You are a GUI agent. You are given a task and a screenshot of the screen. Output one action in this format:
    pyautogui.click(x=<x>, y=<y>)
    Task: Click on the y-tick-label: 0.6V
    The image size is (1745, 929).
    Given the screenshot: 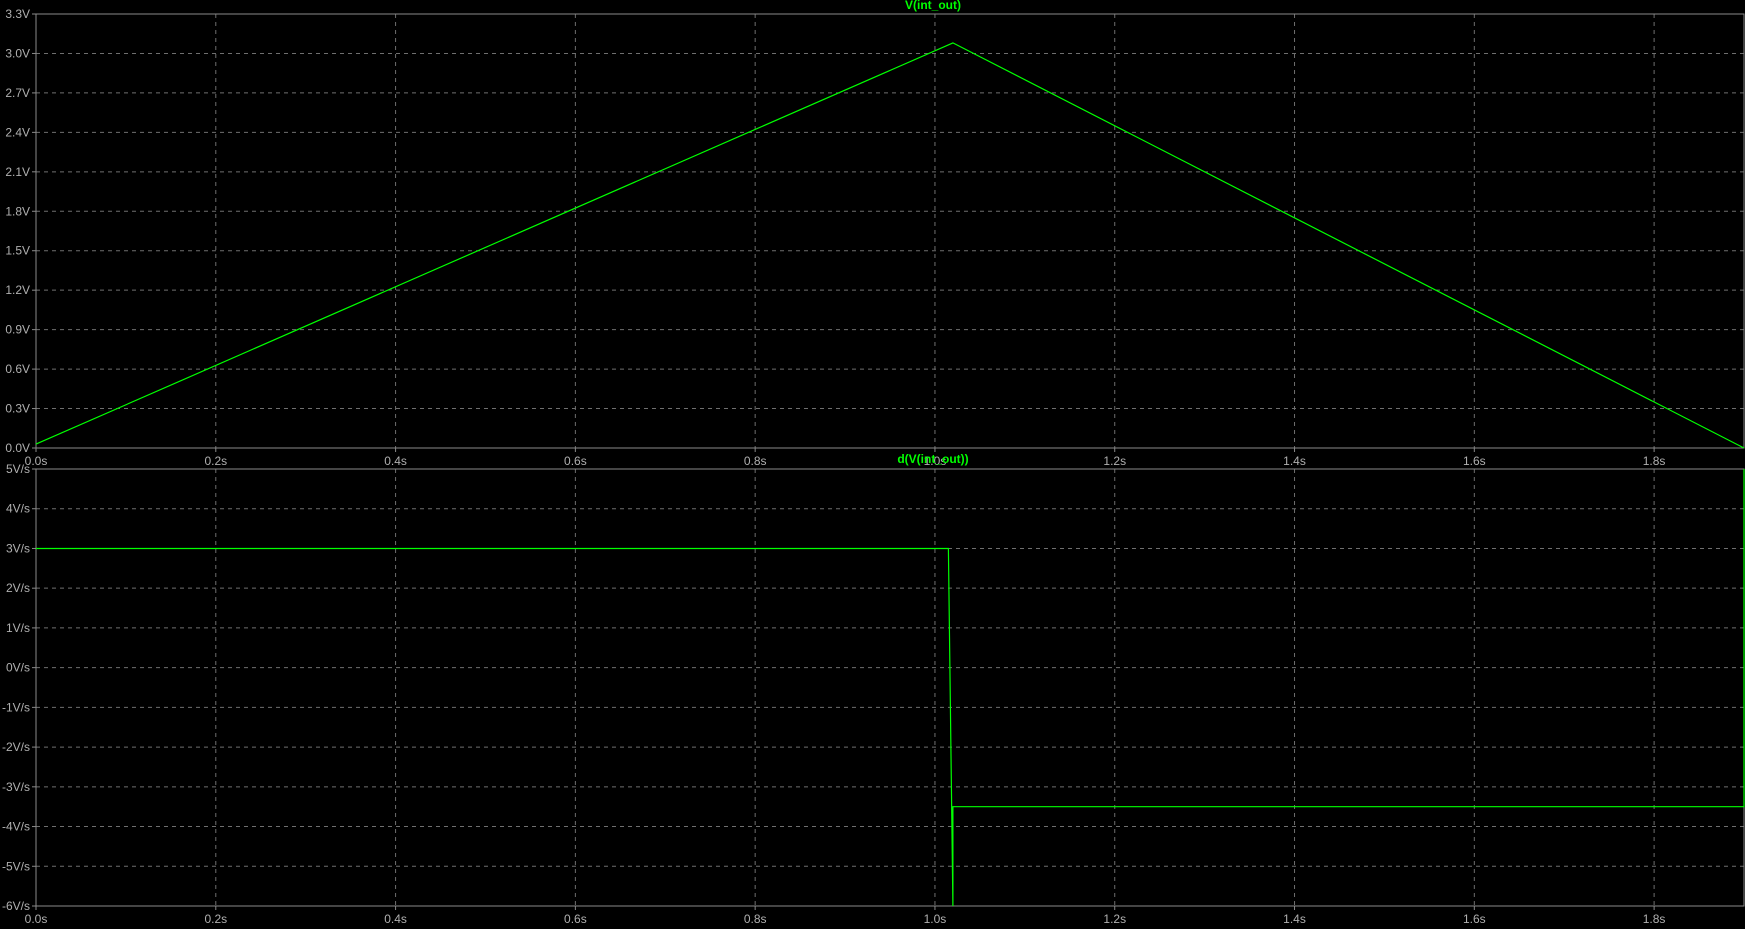 What is the action you would take?
    pyautogui.click(x=17, y=369)
    